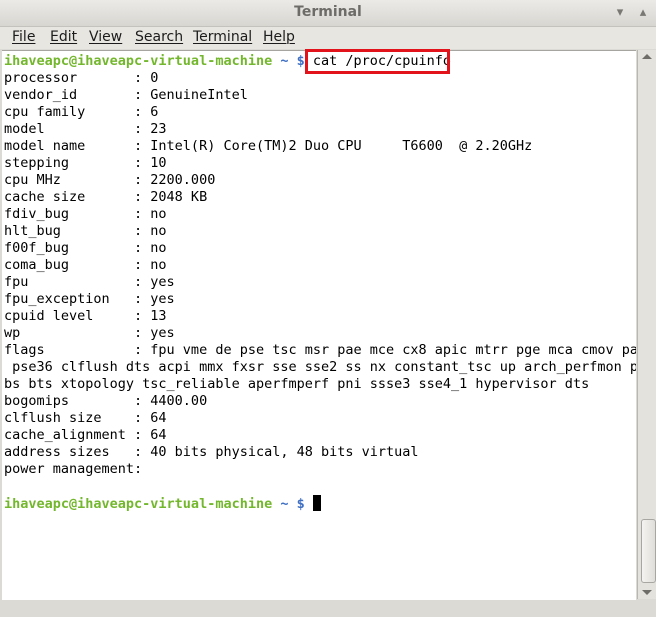  What do you see at coordinates (85, 265) in the screenshot?
I see `output-line: coma_bug : no` at bounding box center [85, 265].